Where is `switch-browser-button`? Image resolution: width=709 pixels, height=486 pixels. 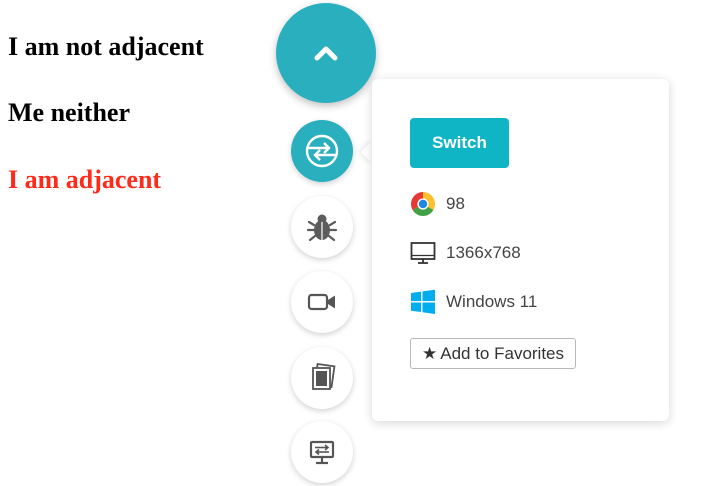
switch-browser-button is located at coordinates (322, 151).